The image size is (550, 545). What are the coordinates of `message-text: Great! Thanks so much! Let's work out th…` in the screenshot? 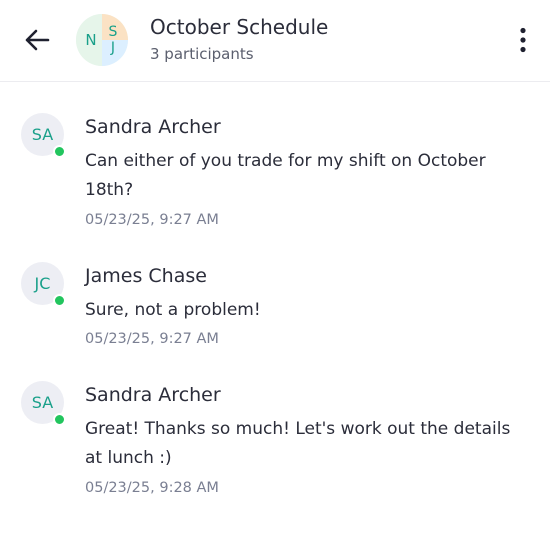 It's located at (298, 443).